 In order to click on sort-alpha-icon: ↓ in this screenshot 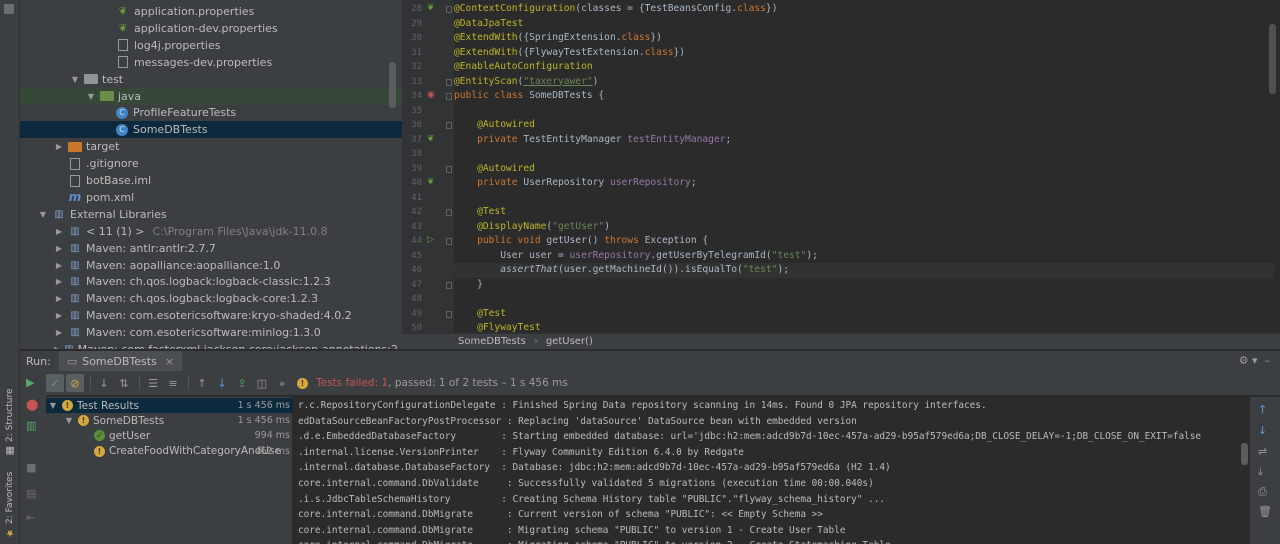, I will do `click(104, 383)`.